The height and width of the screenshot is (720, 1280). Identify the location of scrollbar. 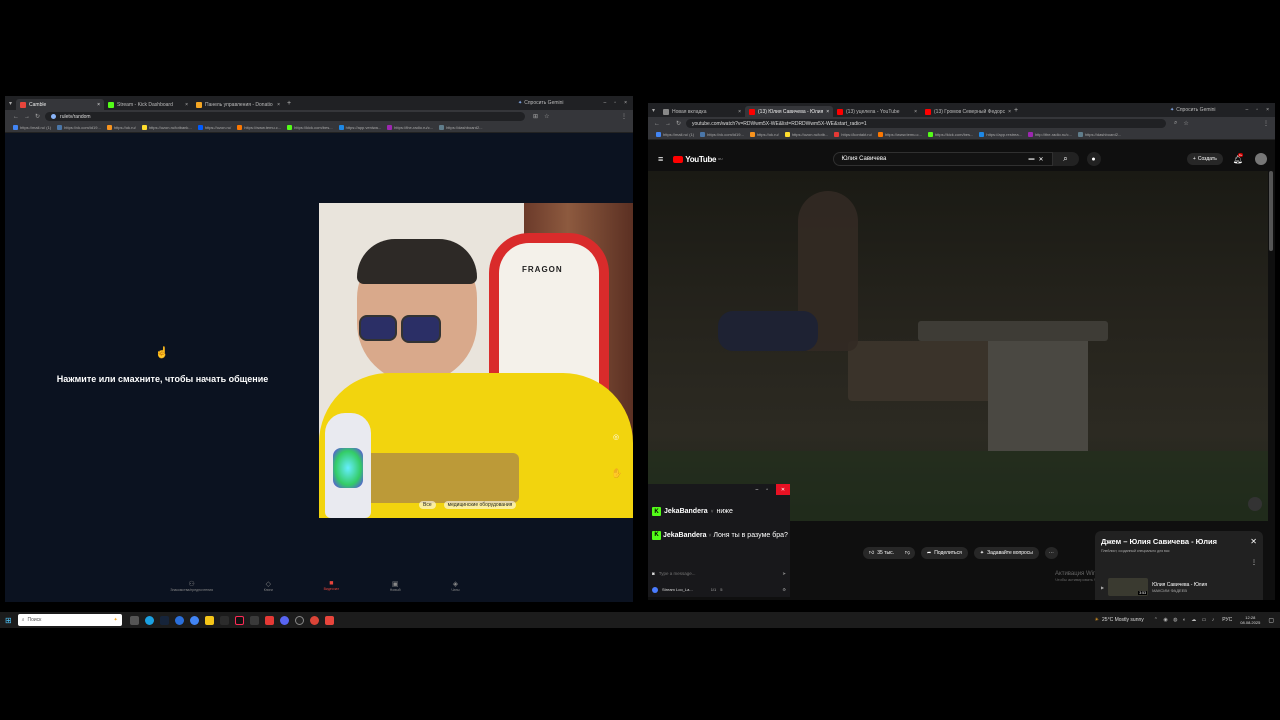
(1271, 211).